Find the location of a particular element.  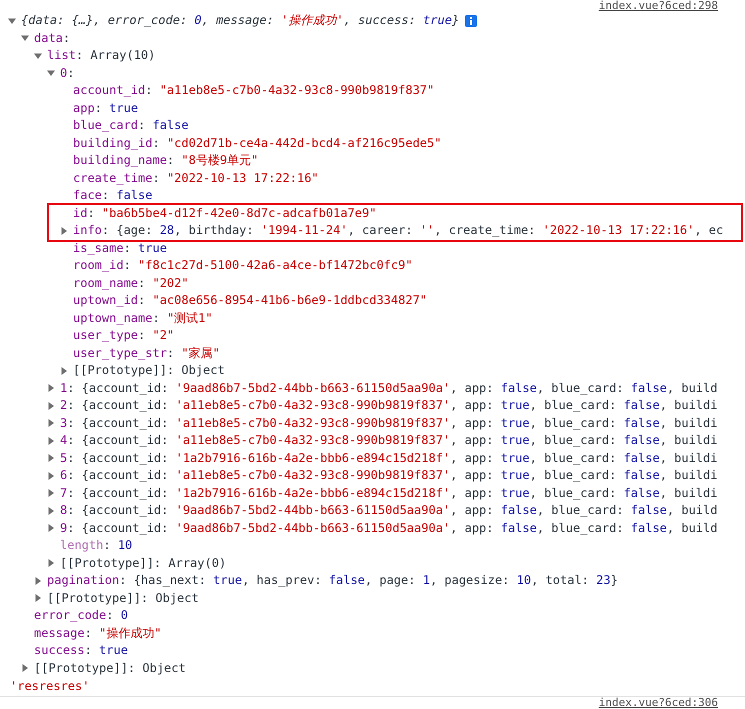

console-line: info: {age: 28, birthday: '1994-11-24', career: '', create_time: '2022-10-13 17:22:16', ec is located at coordinates (398, 230).